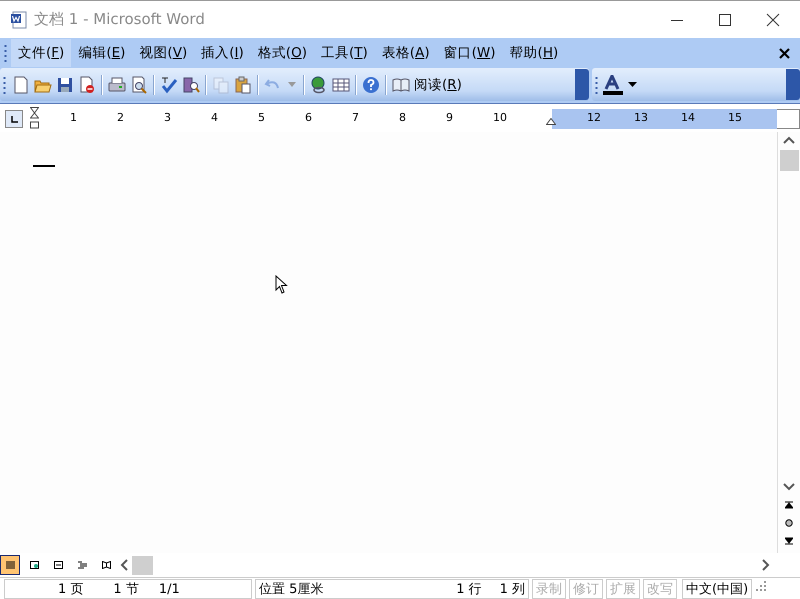 The height and width of the screenshot is (599, 800). What do you see at coordinates (169, 589) in the screenshot?
I see `page-count: 1/1` at bounding box center [169, 589].